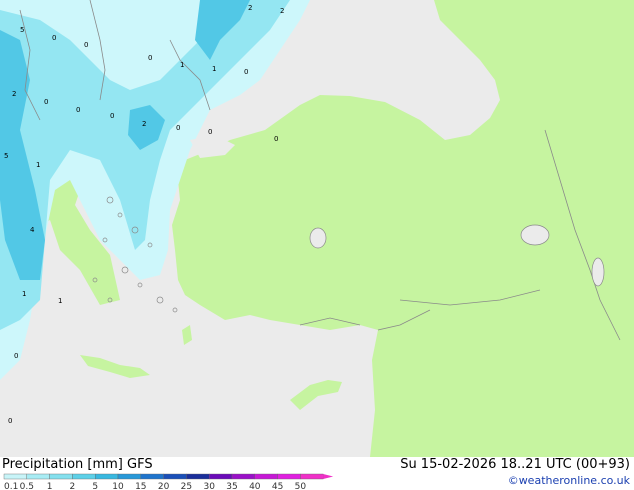  Describe the element at coordinates (277, 486) in the screenshot. I see `legend-label: 45` at that location.